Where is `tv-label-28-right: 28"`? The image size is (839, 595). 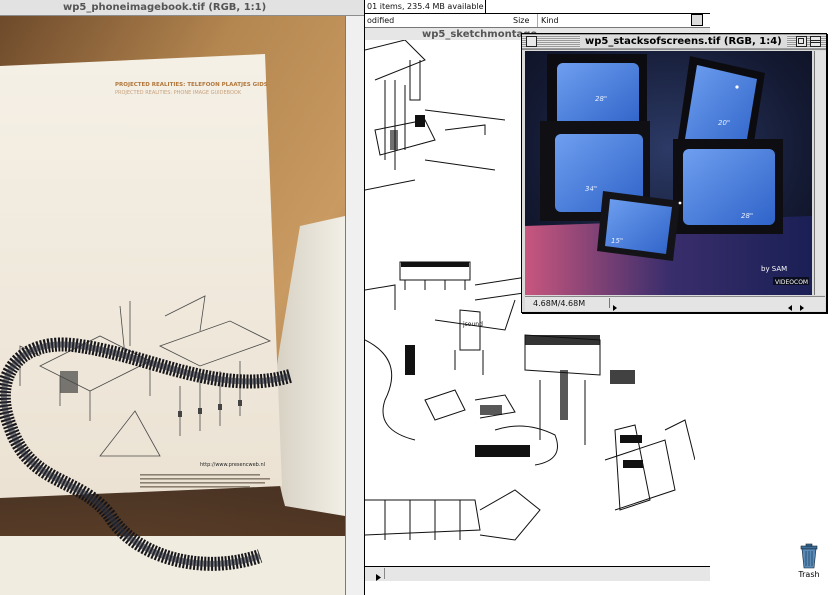
tv-label-28-right: 28" is located at coordinates (747, 216).